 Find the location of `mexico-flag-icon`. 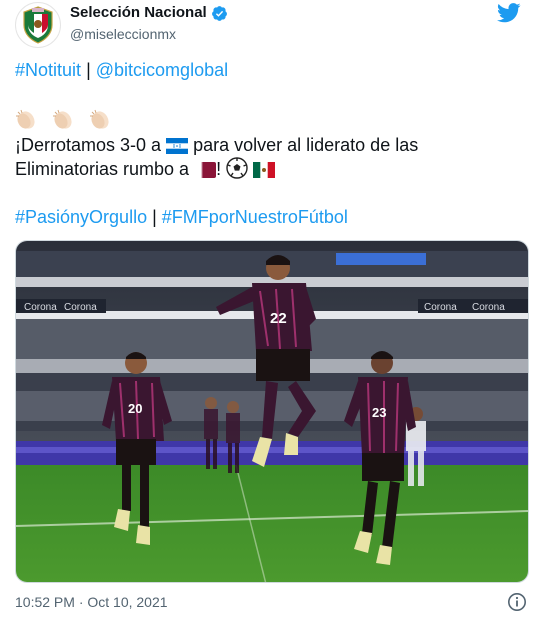

mexico-flag-icon is located at coordinates (264, 170).